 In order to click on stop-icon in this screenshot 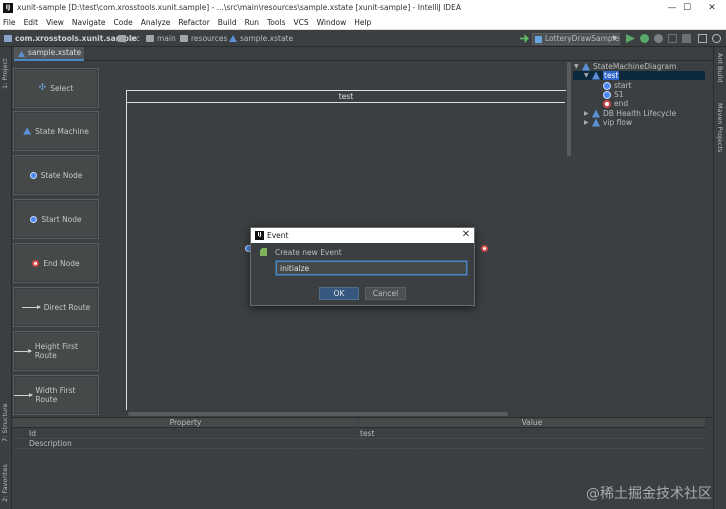, I will do `click(686, 38)`.